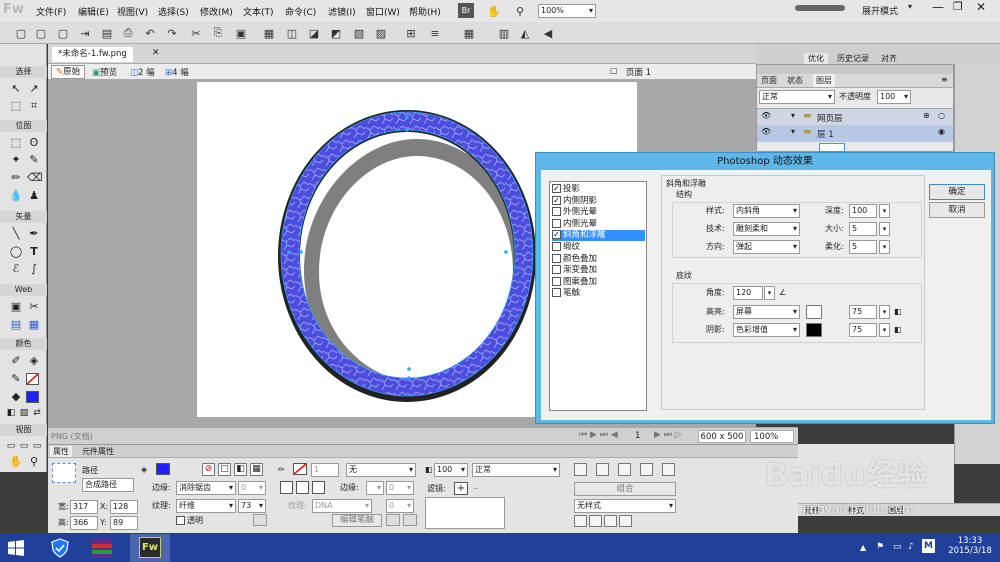 The image size is (1000, 562). Describe the element at coordinates (252, 506) in the screenshot. I see `fill-texture-value: 73` at that location.